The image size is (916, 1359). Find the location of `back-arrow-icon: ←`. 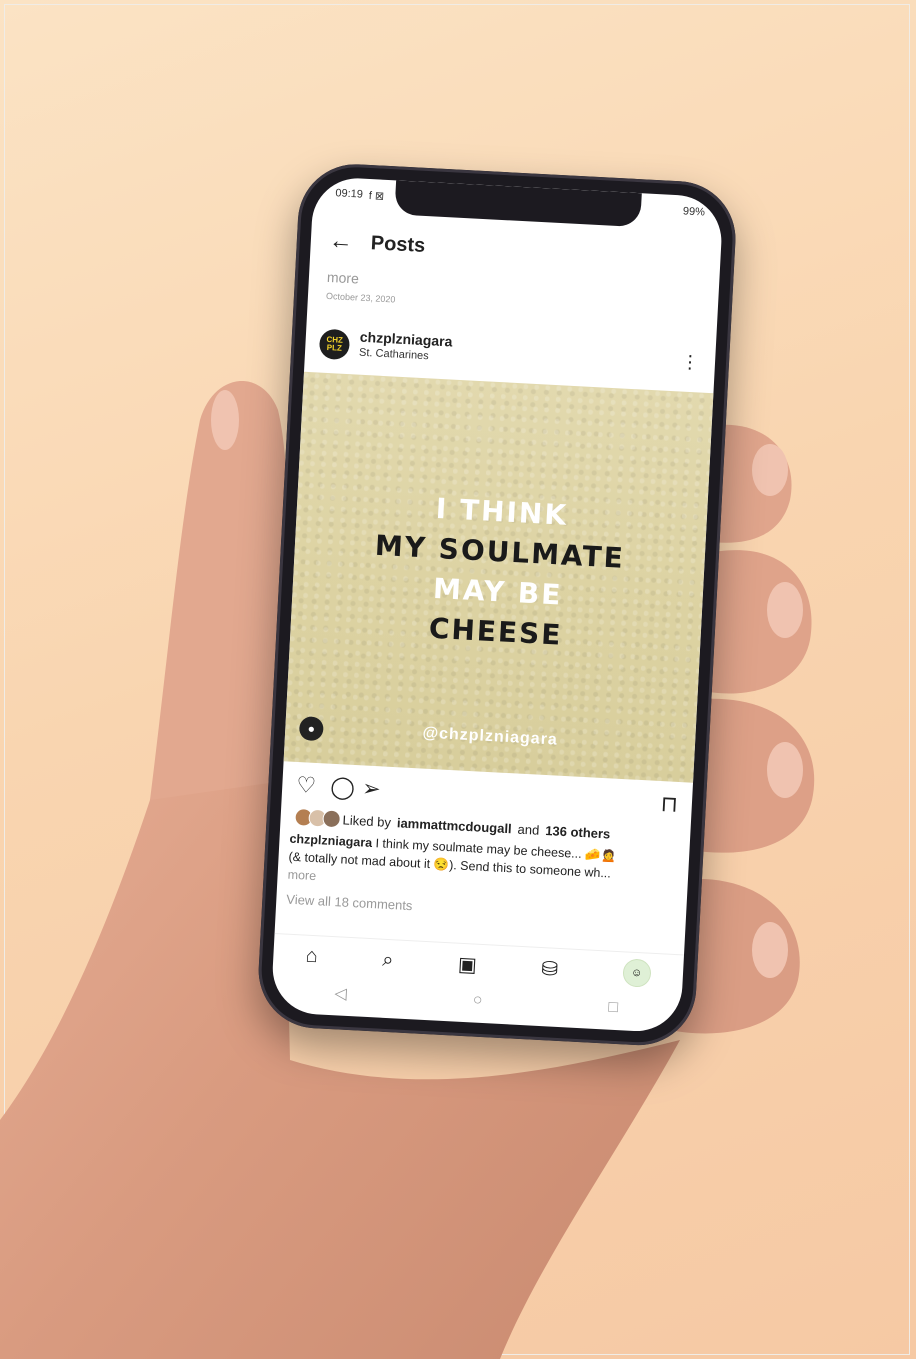

back-arrow-icon: ← is located at coordinates (349, 242).